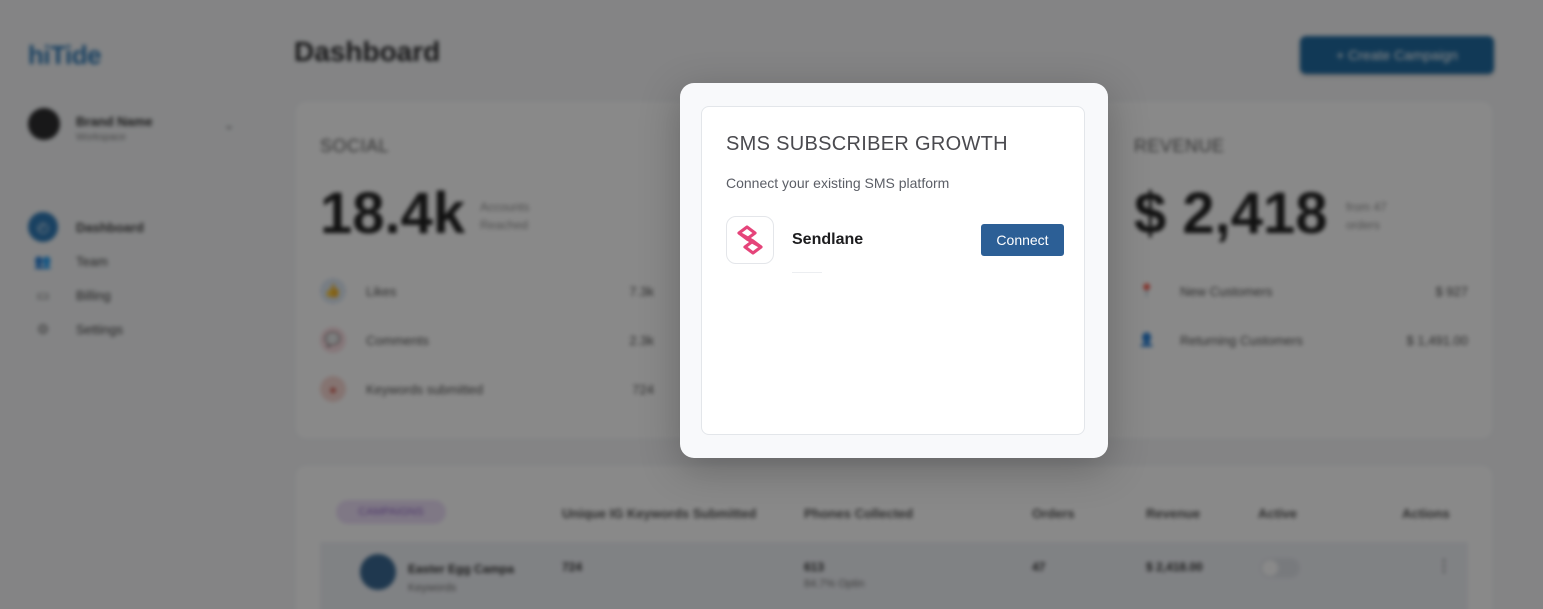 Image resolution: width=1543 pixels, height=609 pixels. I want to click on modal-subtitle: Connect your existing SMS platform, so click(838, 183).